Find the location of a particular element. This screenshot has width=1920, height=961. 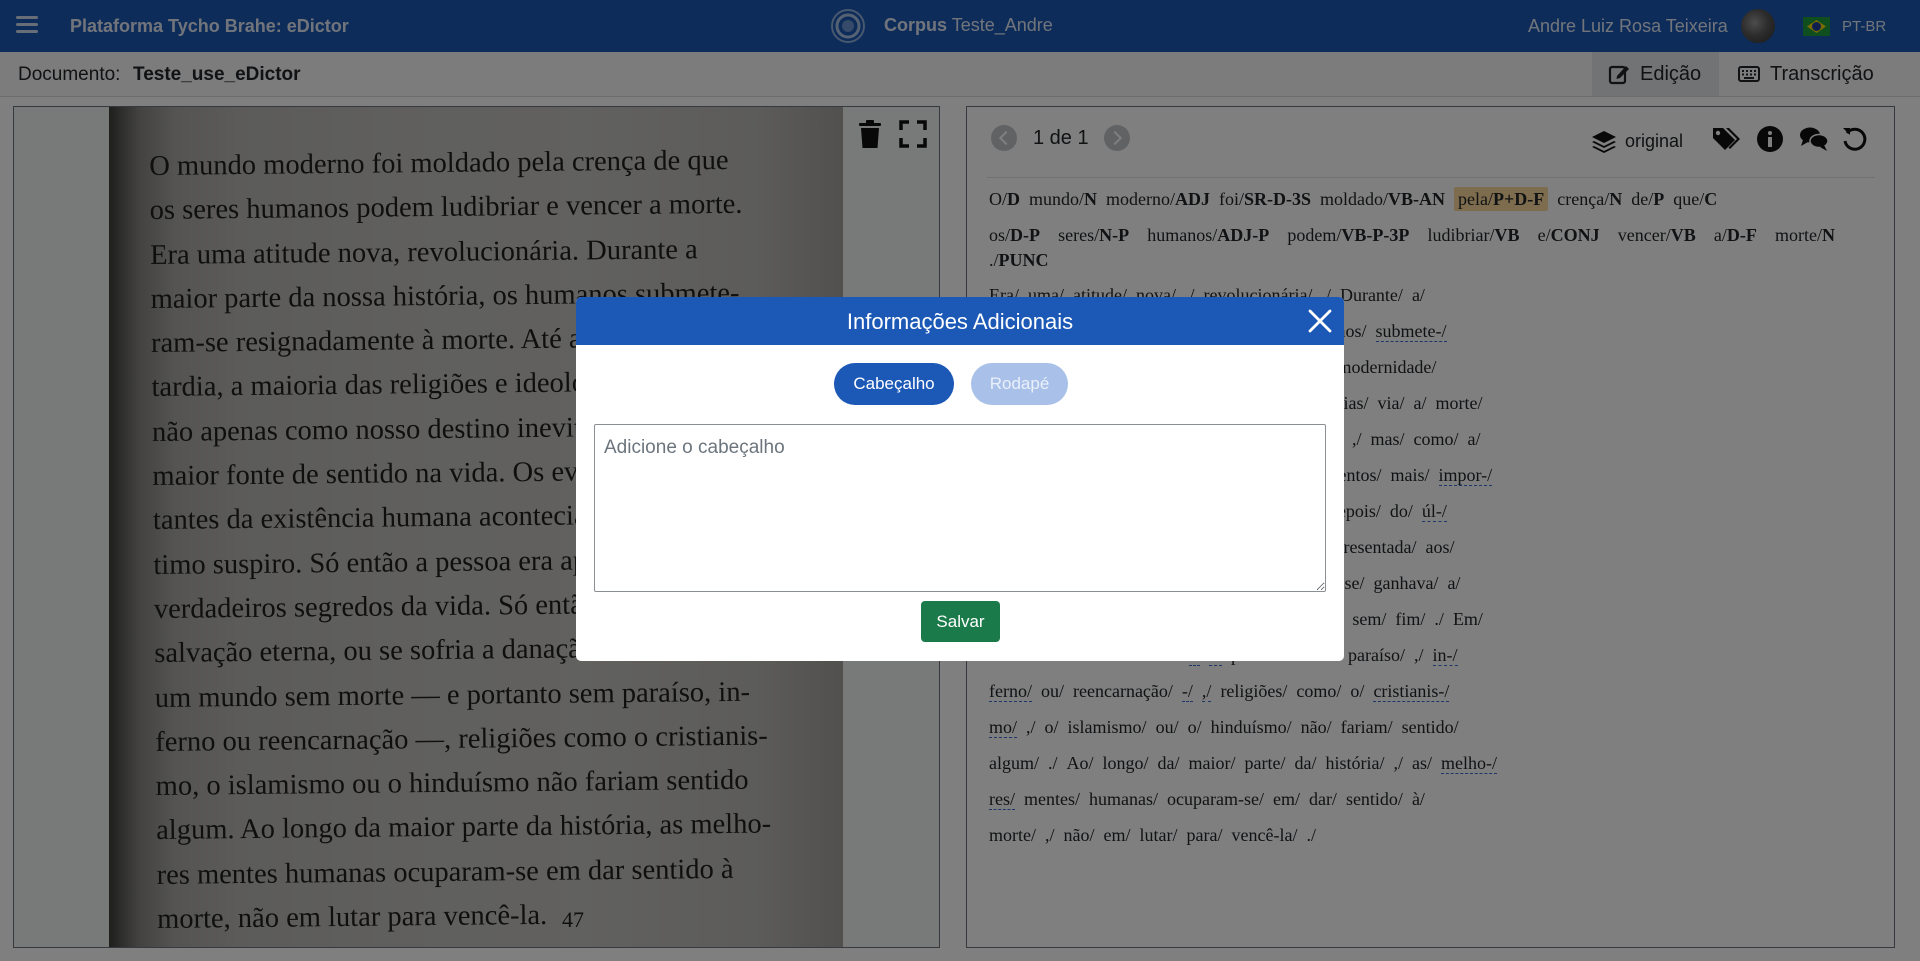

save-button: Salvar is located at coordinates (960, 621).